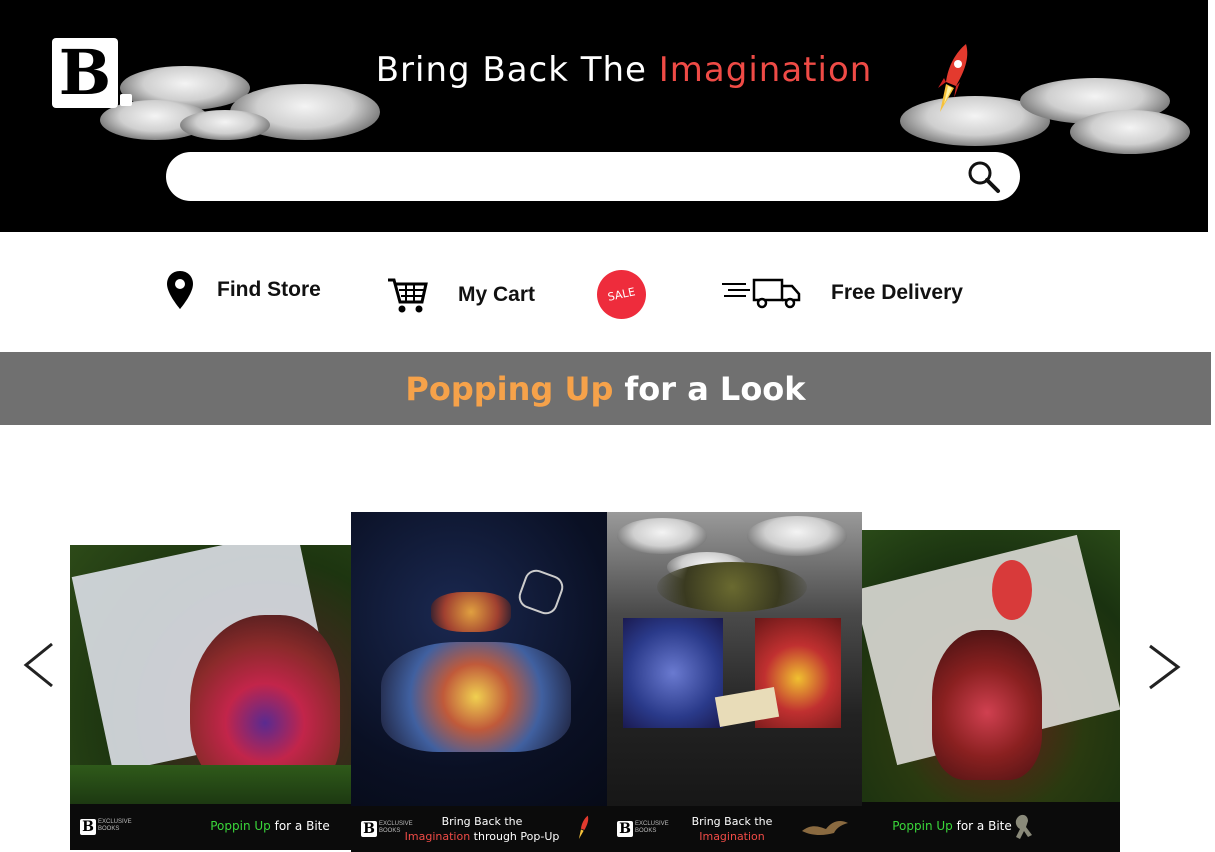 The width and height of the screenshot is (1215, 852). Describe the element at coordinates (715, 388) in the screenshot. I see `banner-text: for a Look` at that location.